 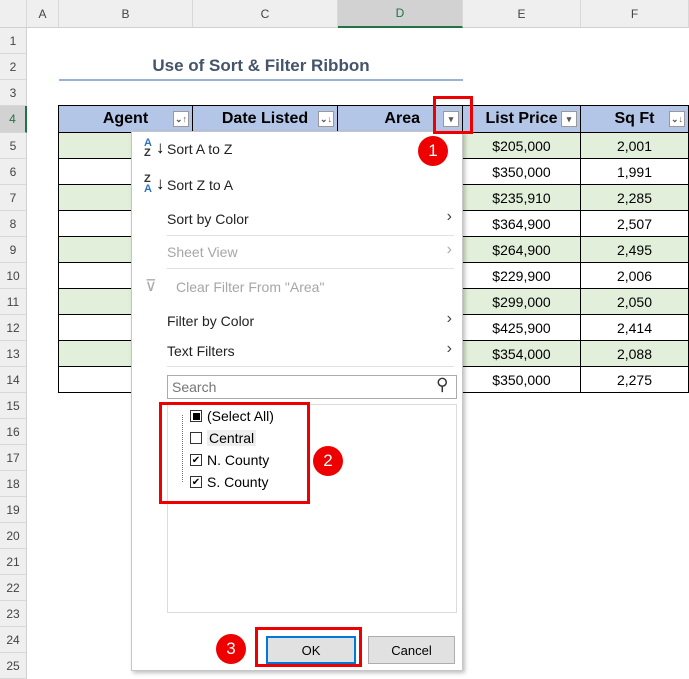 What do you see at coordinates (522, 14) in the screenshot?
I see `column-header-E: E` at bounding box center [522, 14].